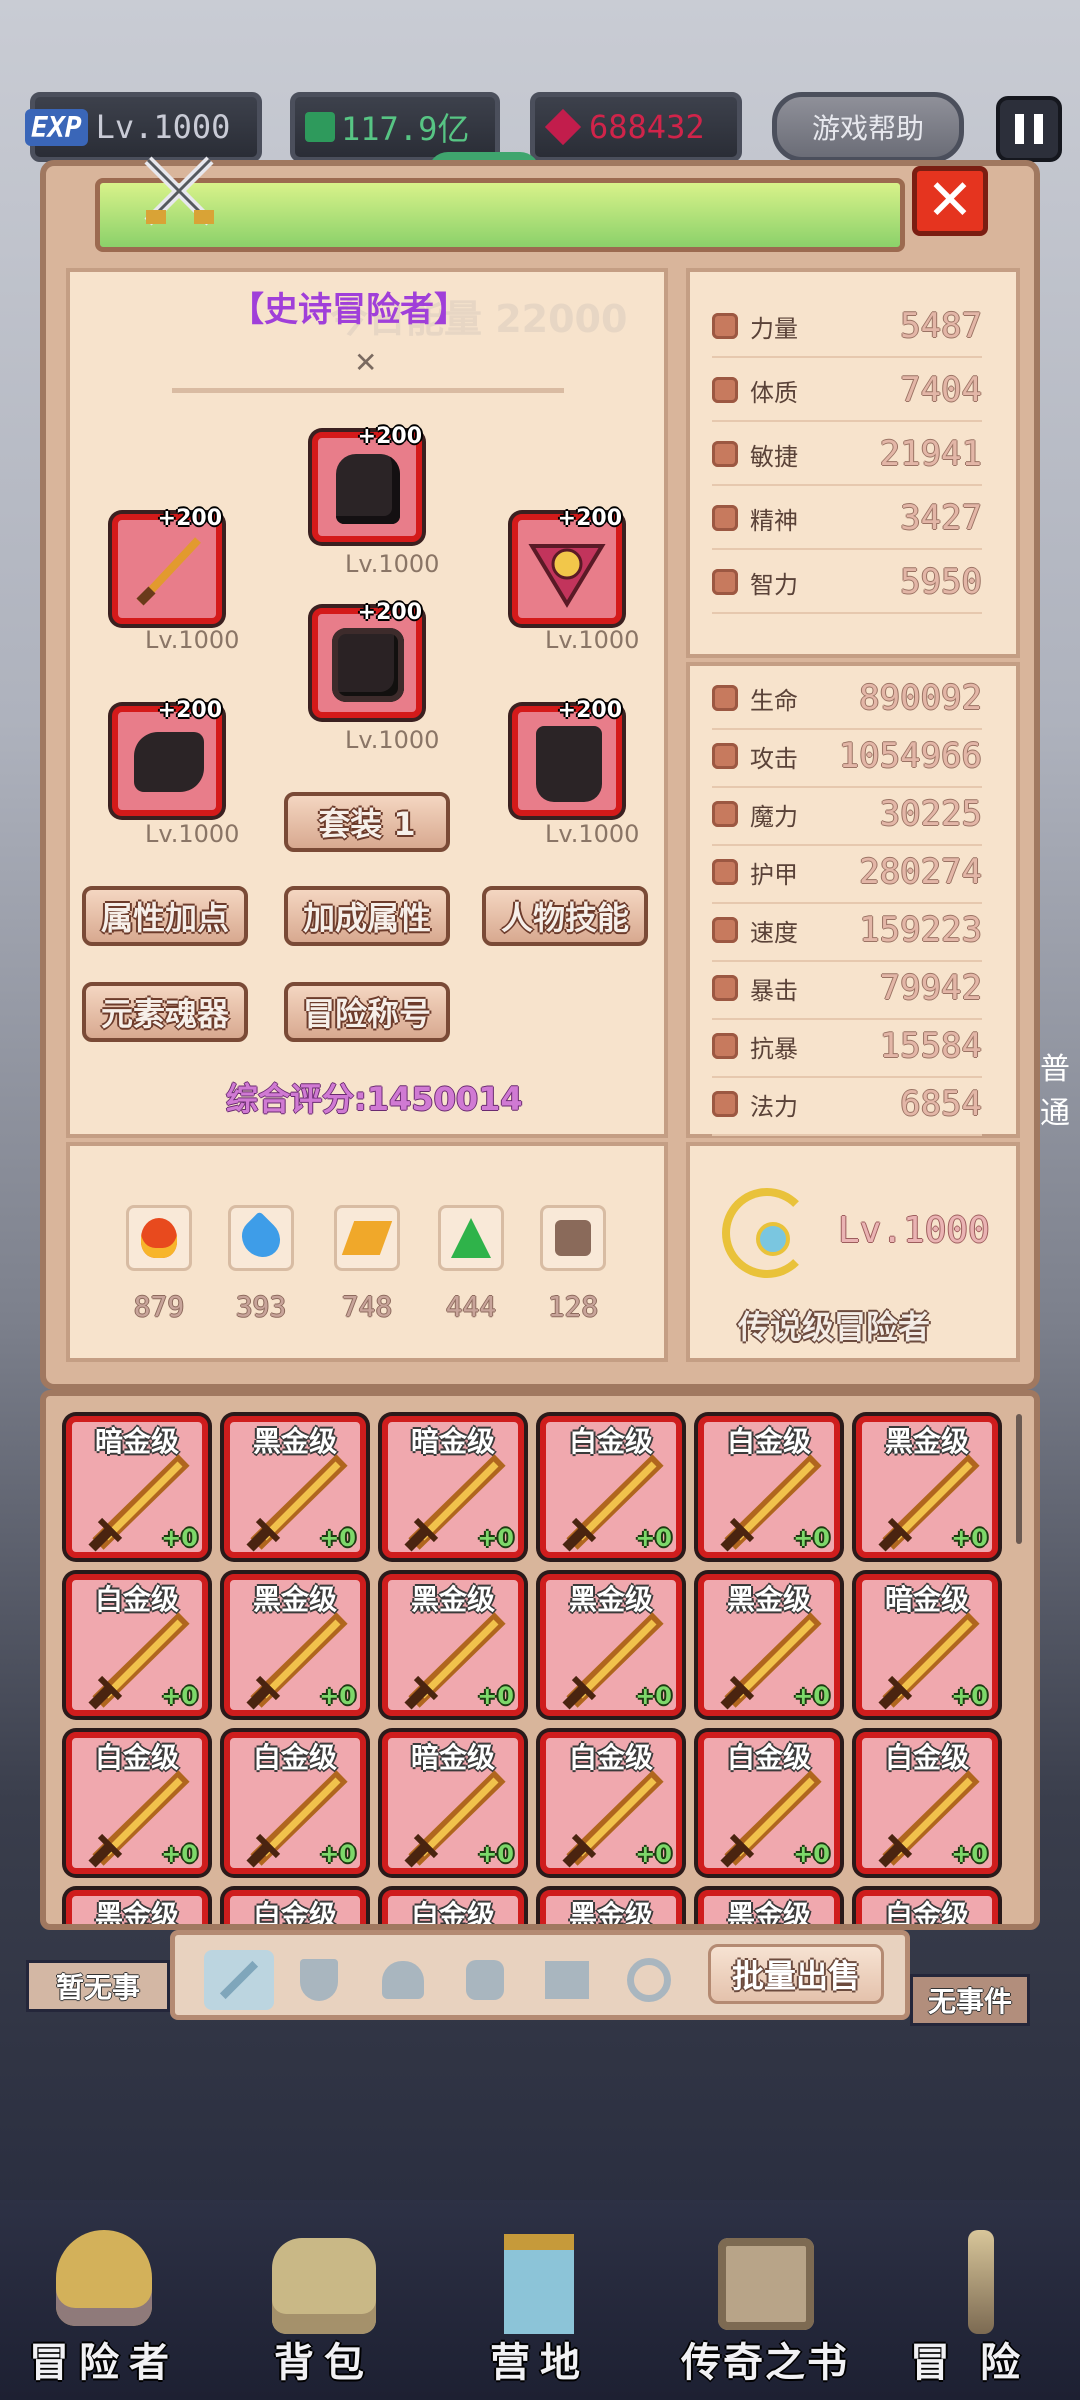 The width and height of the screenshot is (1080, 2400). Describe the element at coordinates (725, 326) in the screenshot. I see `strength-icon` at that location.